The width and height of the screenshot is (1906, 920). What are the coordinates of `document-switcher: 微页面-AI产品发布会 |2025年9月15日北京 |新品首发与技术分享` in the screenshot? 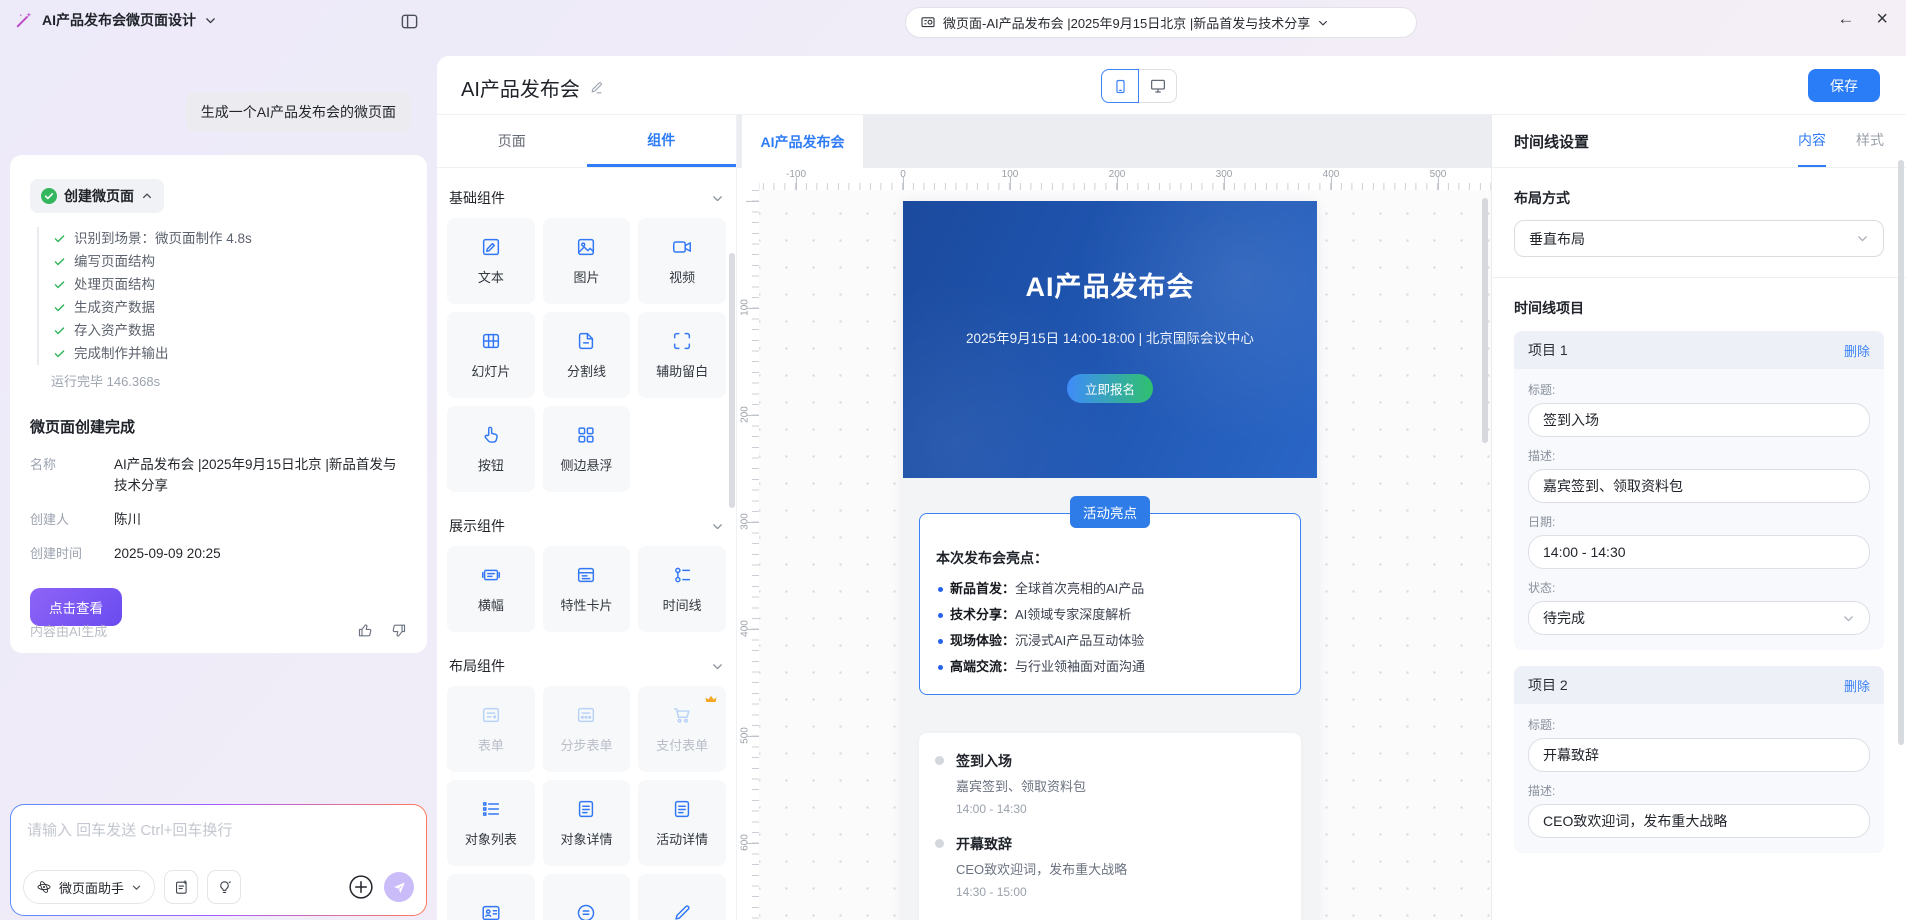 It's located at (1161, 22).